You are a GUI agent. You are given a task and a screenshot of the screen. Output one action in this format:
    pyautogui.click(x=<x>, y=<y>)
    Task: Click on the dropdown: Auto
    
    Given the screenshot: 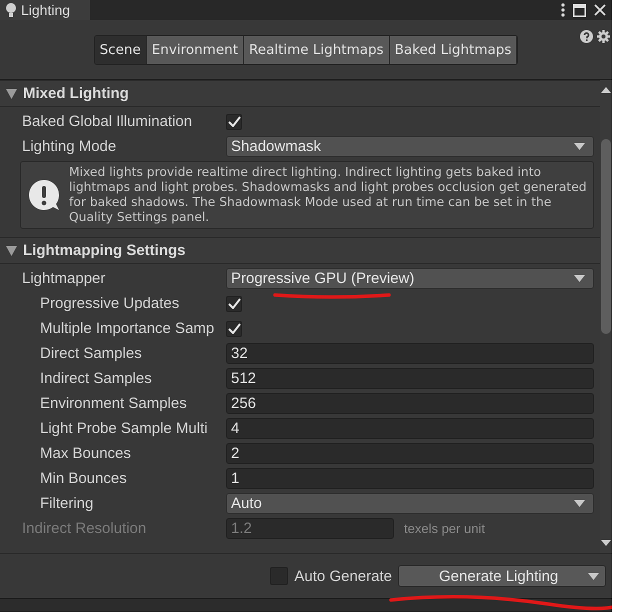 What is the action you would take?
    pyautogui.click(x=410, y=503)
    